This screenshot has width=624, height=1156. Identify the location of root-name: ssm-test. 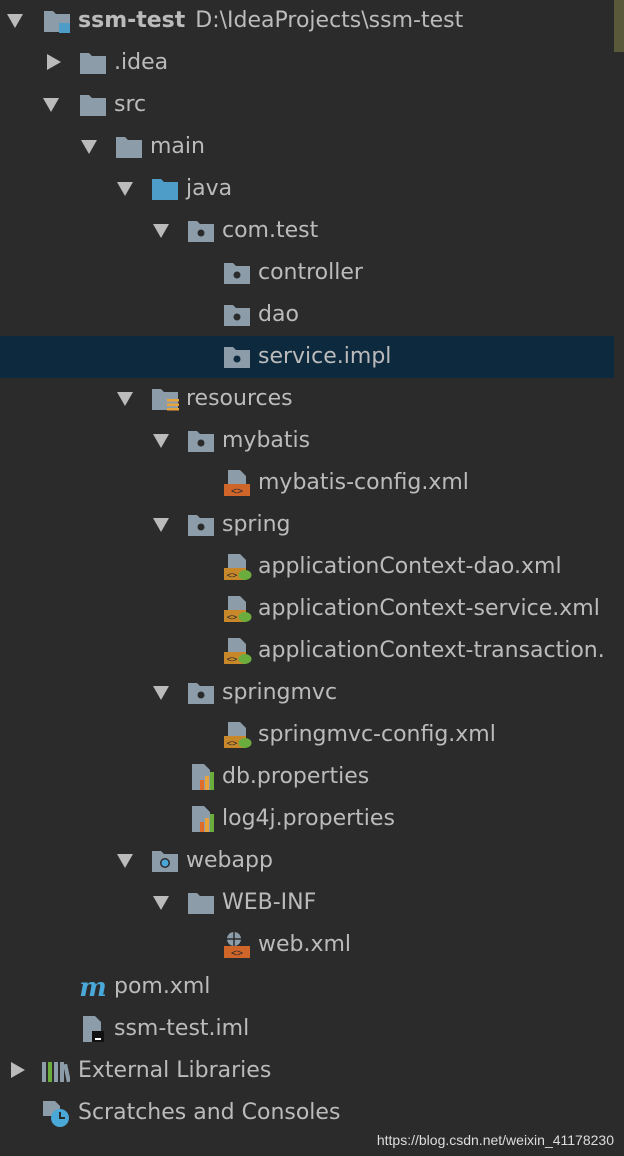
(132, 20).